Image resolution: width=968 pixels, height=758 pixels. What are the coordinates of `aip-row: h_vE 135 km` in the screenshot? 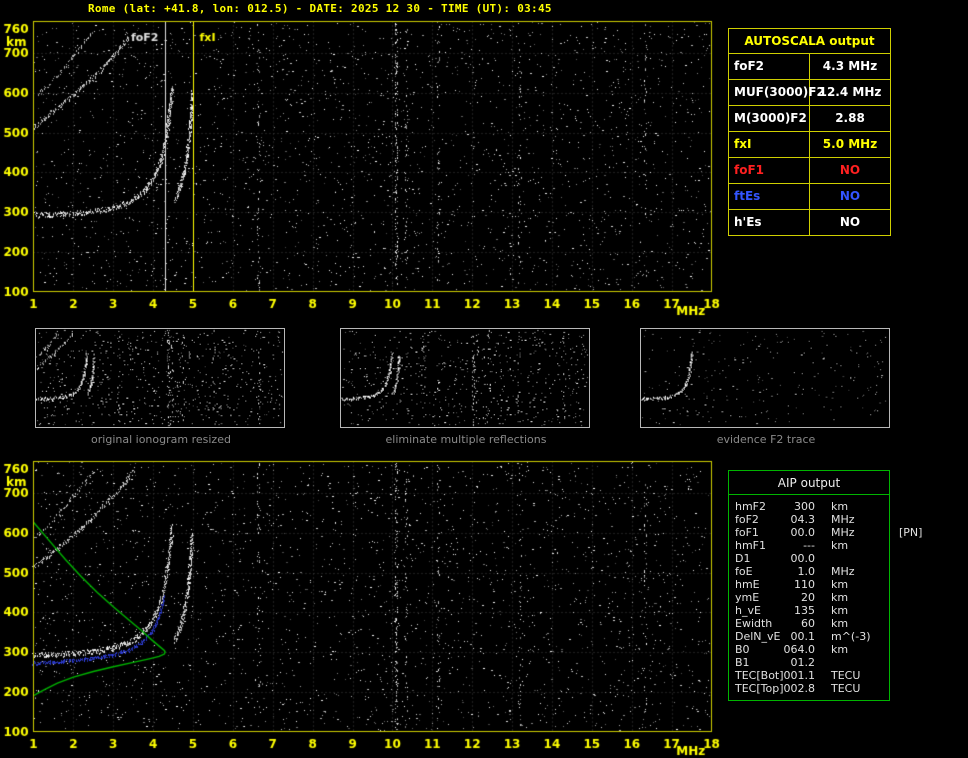 It's located at (809, 610).